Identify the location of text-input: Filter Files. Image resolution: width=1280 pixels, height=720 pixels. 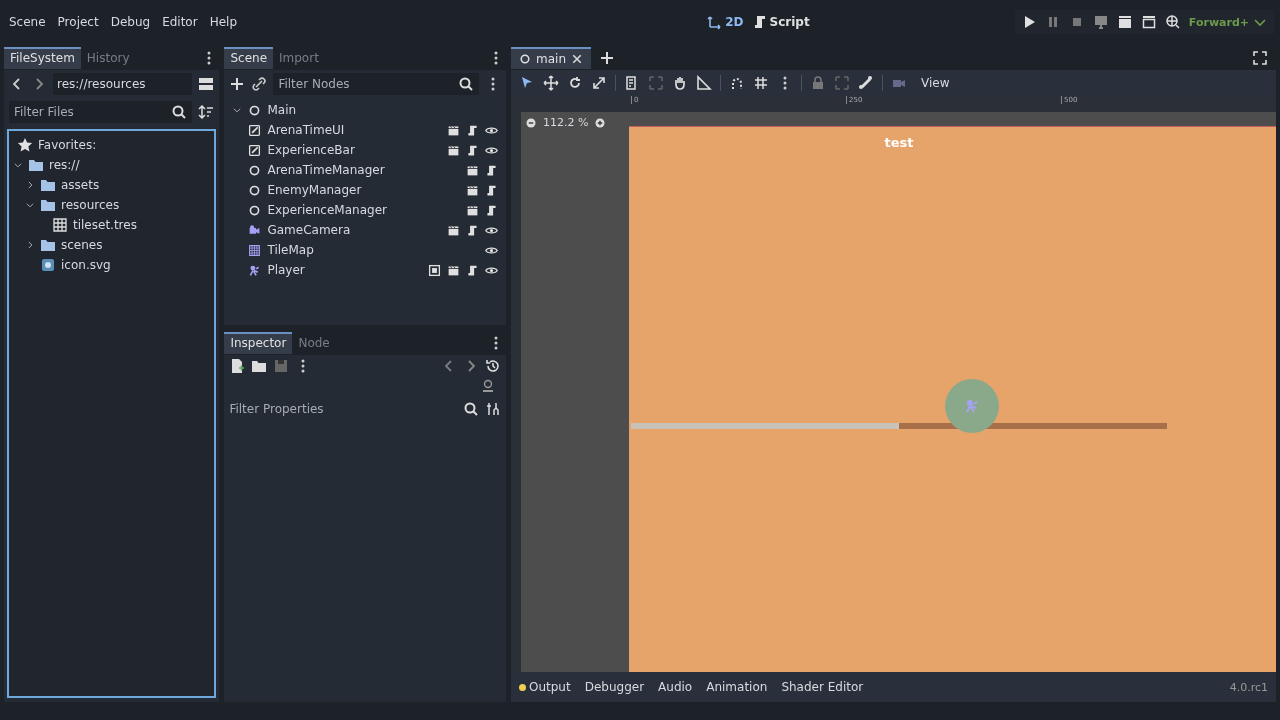
(93, 112).